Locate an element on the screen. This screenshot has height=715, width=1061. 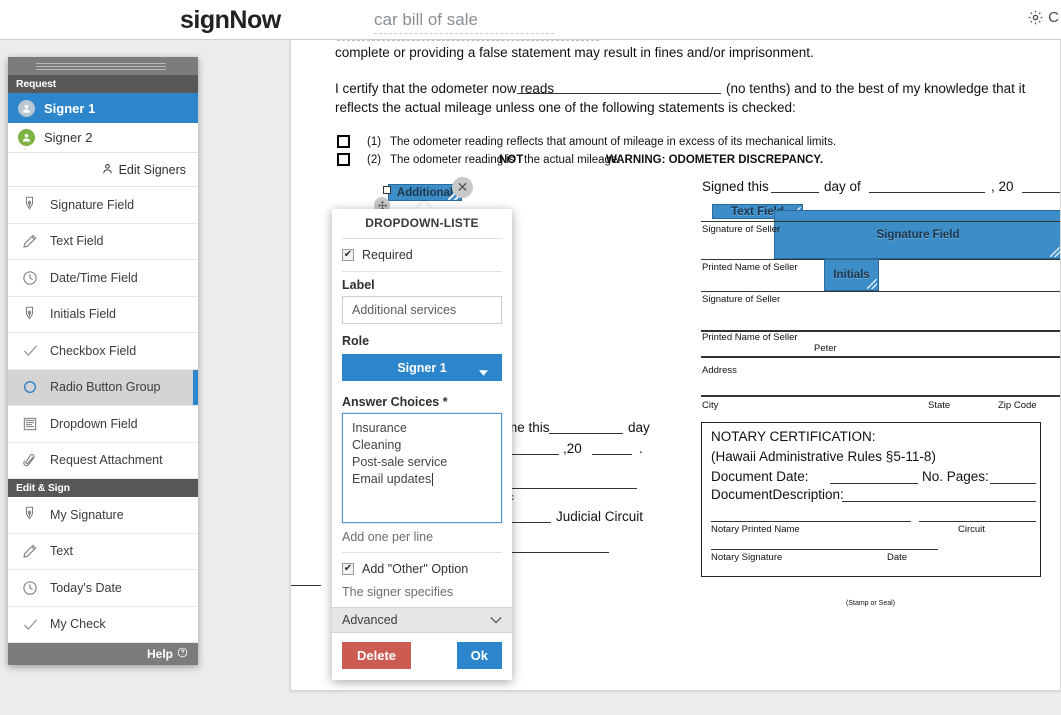
role-heading: Role is located at coordinates (356, 341).